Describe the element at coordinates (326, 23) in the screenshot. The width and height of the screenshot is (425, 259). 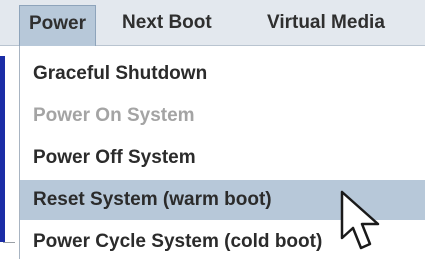
I see `menu-virtual-media: Virtual Media` at that location.